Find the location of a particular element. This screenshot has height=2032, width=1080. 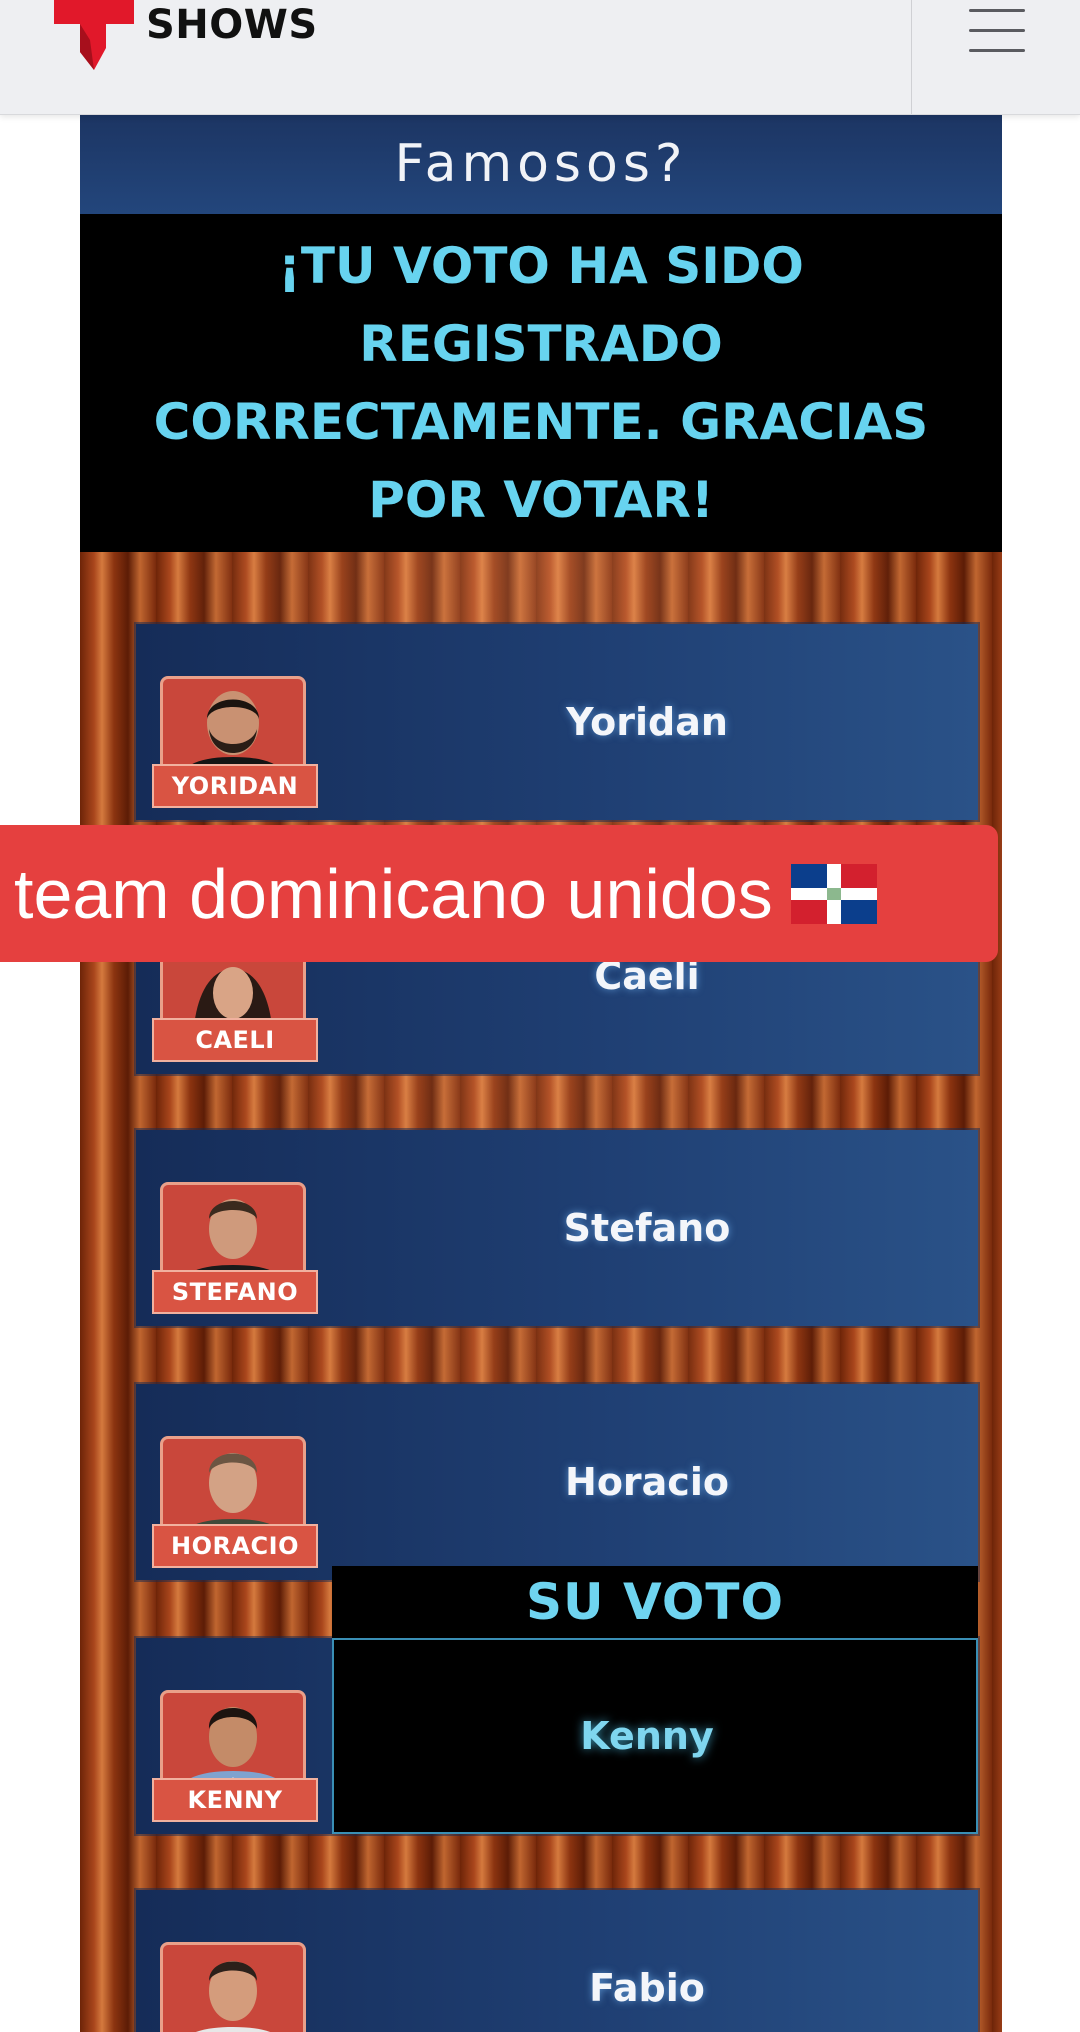

contestant-tag: HORACIO is located at coordinates (235, 1546).